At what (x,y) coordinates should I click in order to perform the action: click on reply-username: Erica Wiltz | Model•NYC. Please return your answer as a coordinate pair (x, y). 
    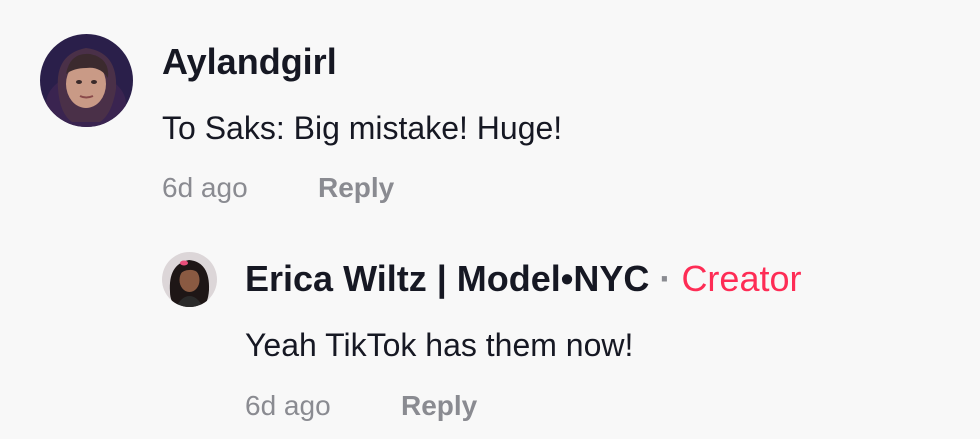
    Looking at the image, I should click on (447, 278).